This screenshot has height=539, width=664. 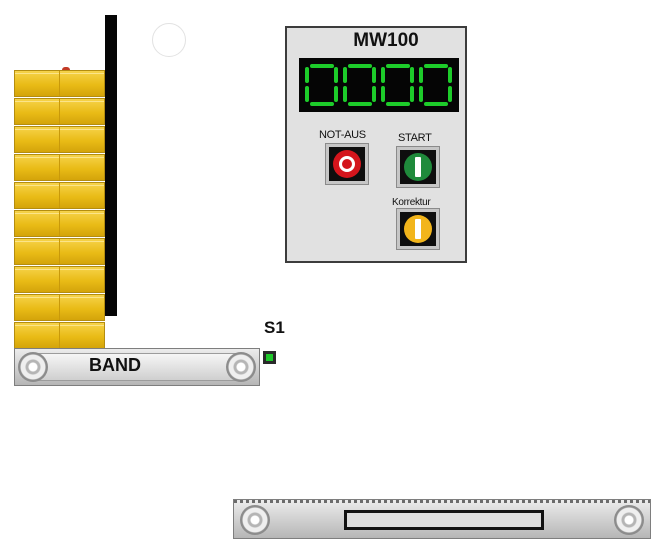 I want to click on counter-display, so click(x=379, y=85).